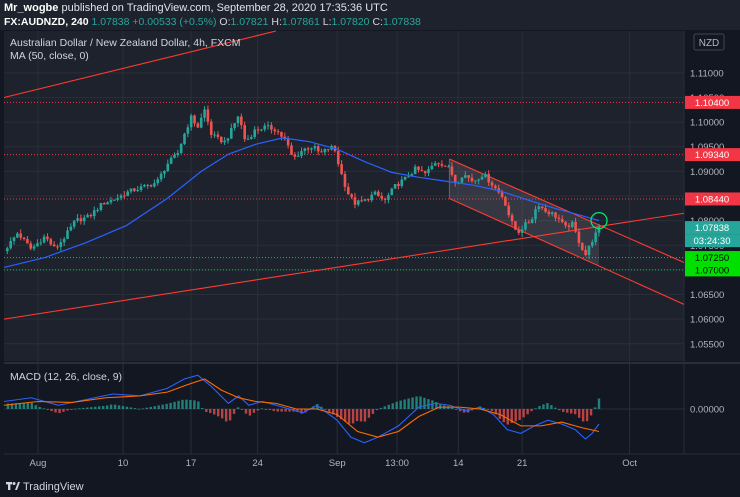 The image size is (740, 497). Describe the element at coordinates (191, 463) in the screenshot. I see `x-tick-label: 17` at that location.